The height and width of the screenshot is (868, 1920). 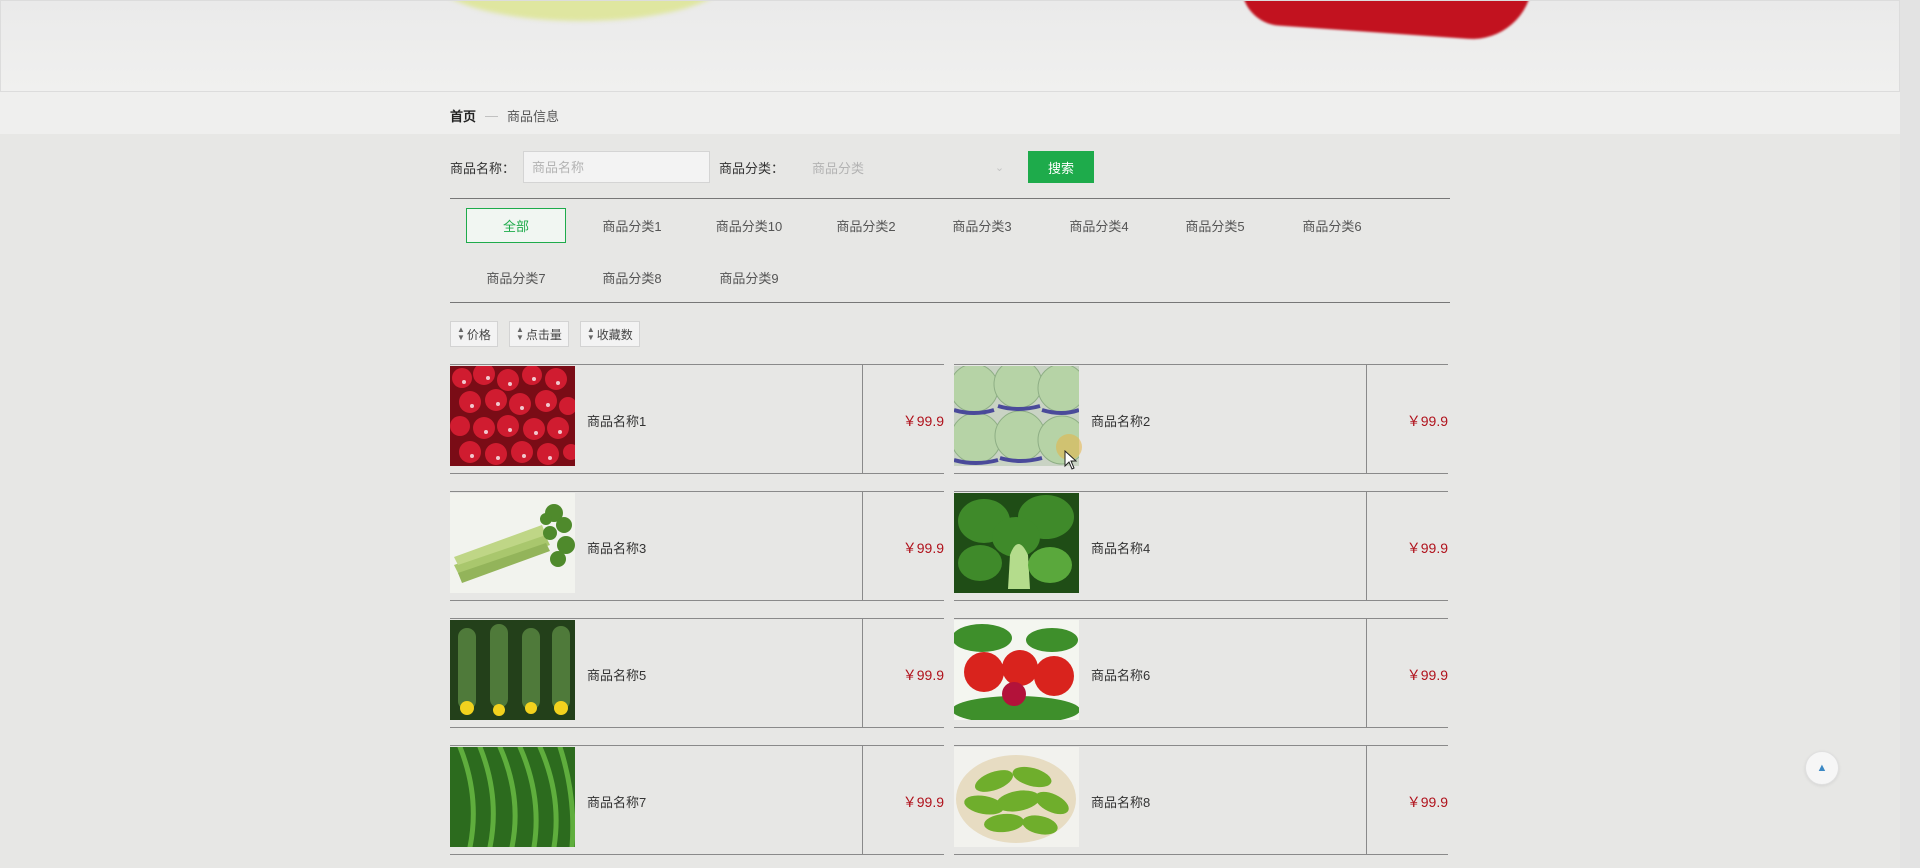 I want to click on search-form: 商品名称： 商品分类： 商品分类 ⌄ 搜索, so click(x=772, y=167).